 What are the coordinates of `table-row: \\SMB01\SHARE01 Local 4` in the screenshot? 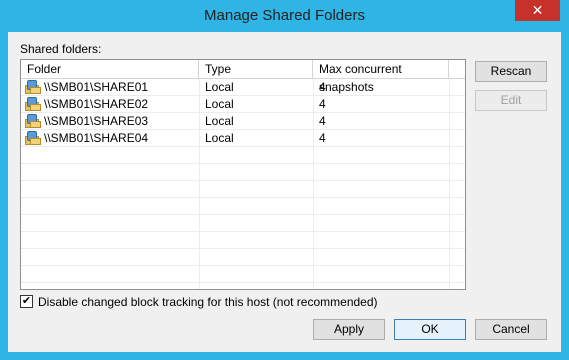 It's located at (243, 87).